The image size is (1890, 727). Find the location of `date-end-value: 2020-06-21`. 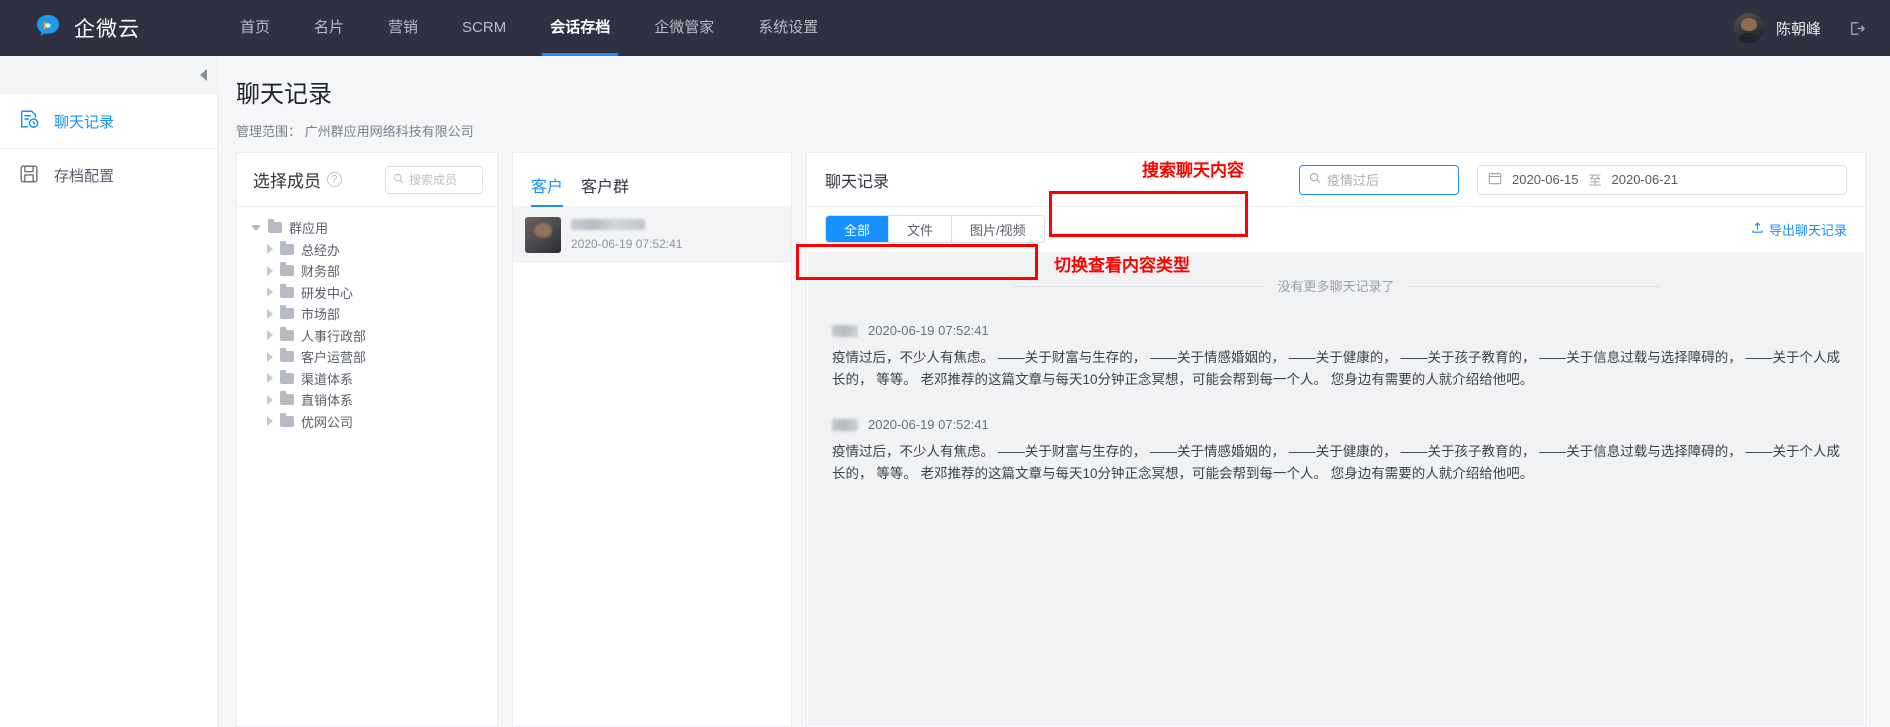

date-end-value: 2020-06-21 is located at coordinates (1645, 179).